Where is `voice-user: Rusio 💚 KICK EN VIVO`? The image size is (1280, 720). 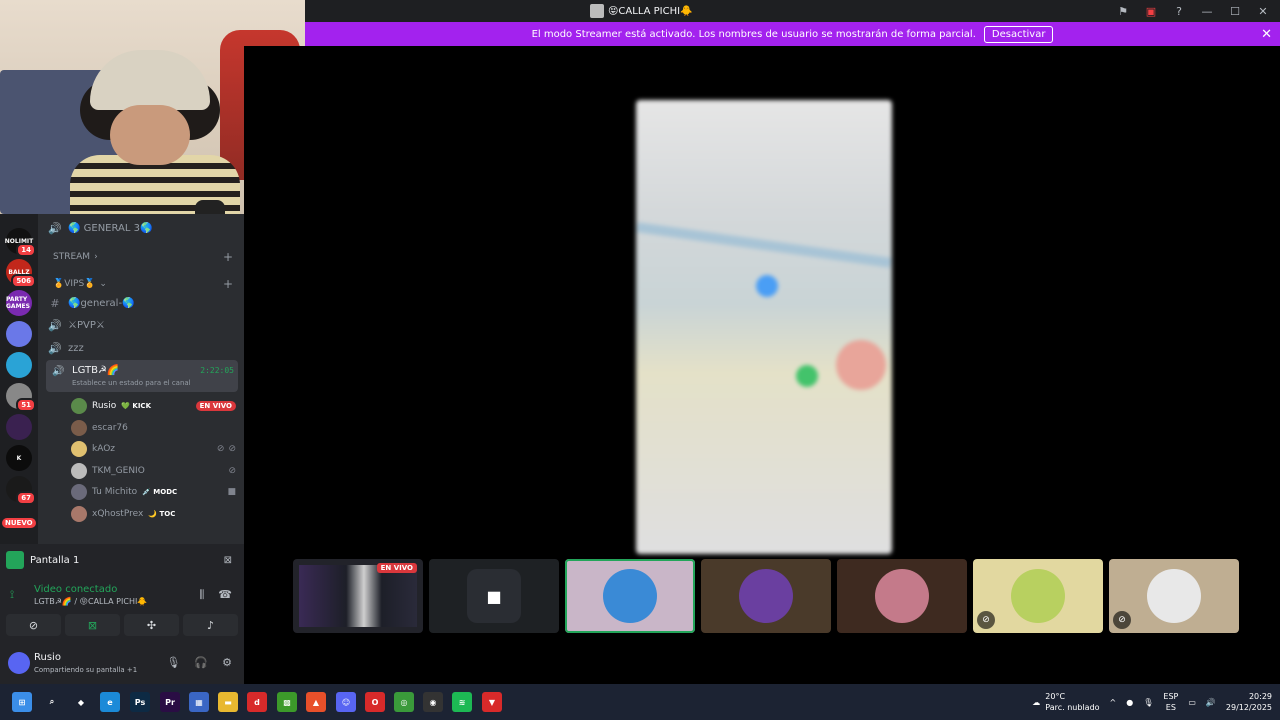
voice-user: Rusio 💚 KICK EN VIVO is located at coordinates (153, 406).